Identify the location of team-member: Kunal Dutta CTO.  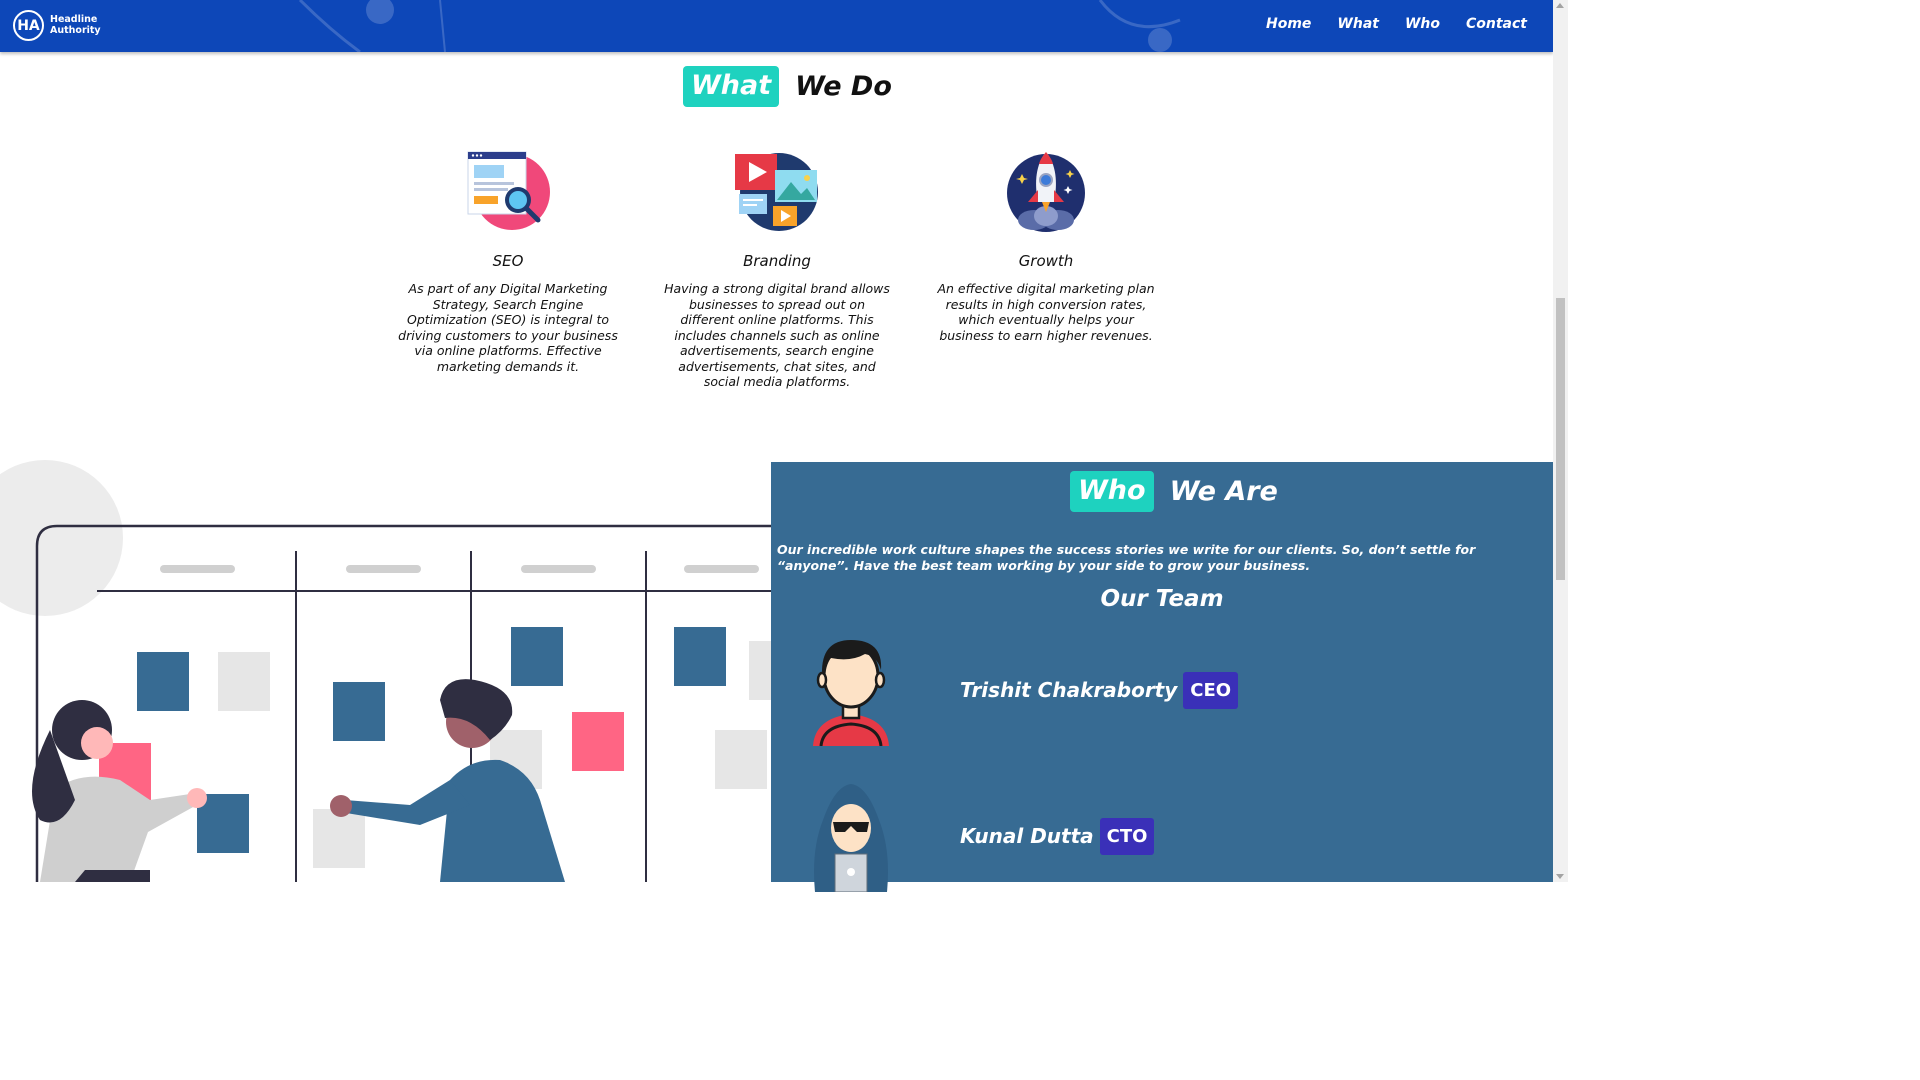
(983, 836).